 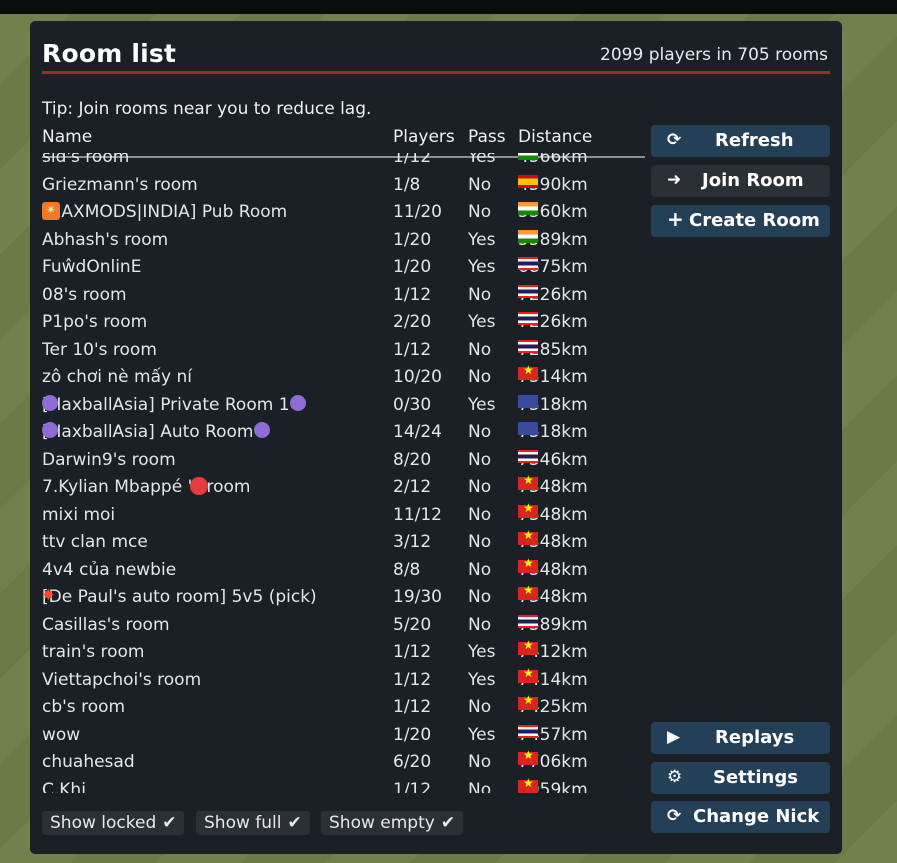 What do you see at coordinates (412, 624) in the screenshot?
I see `room-players: 5/20` at bounding box center [412, 624].